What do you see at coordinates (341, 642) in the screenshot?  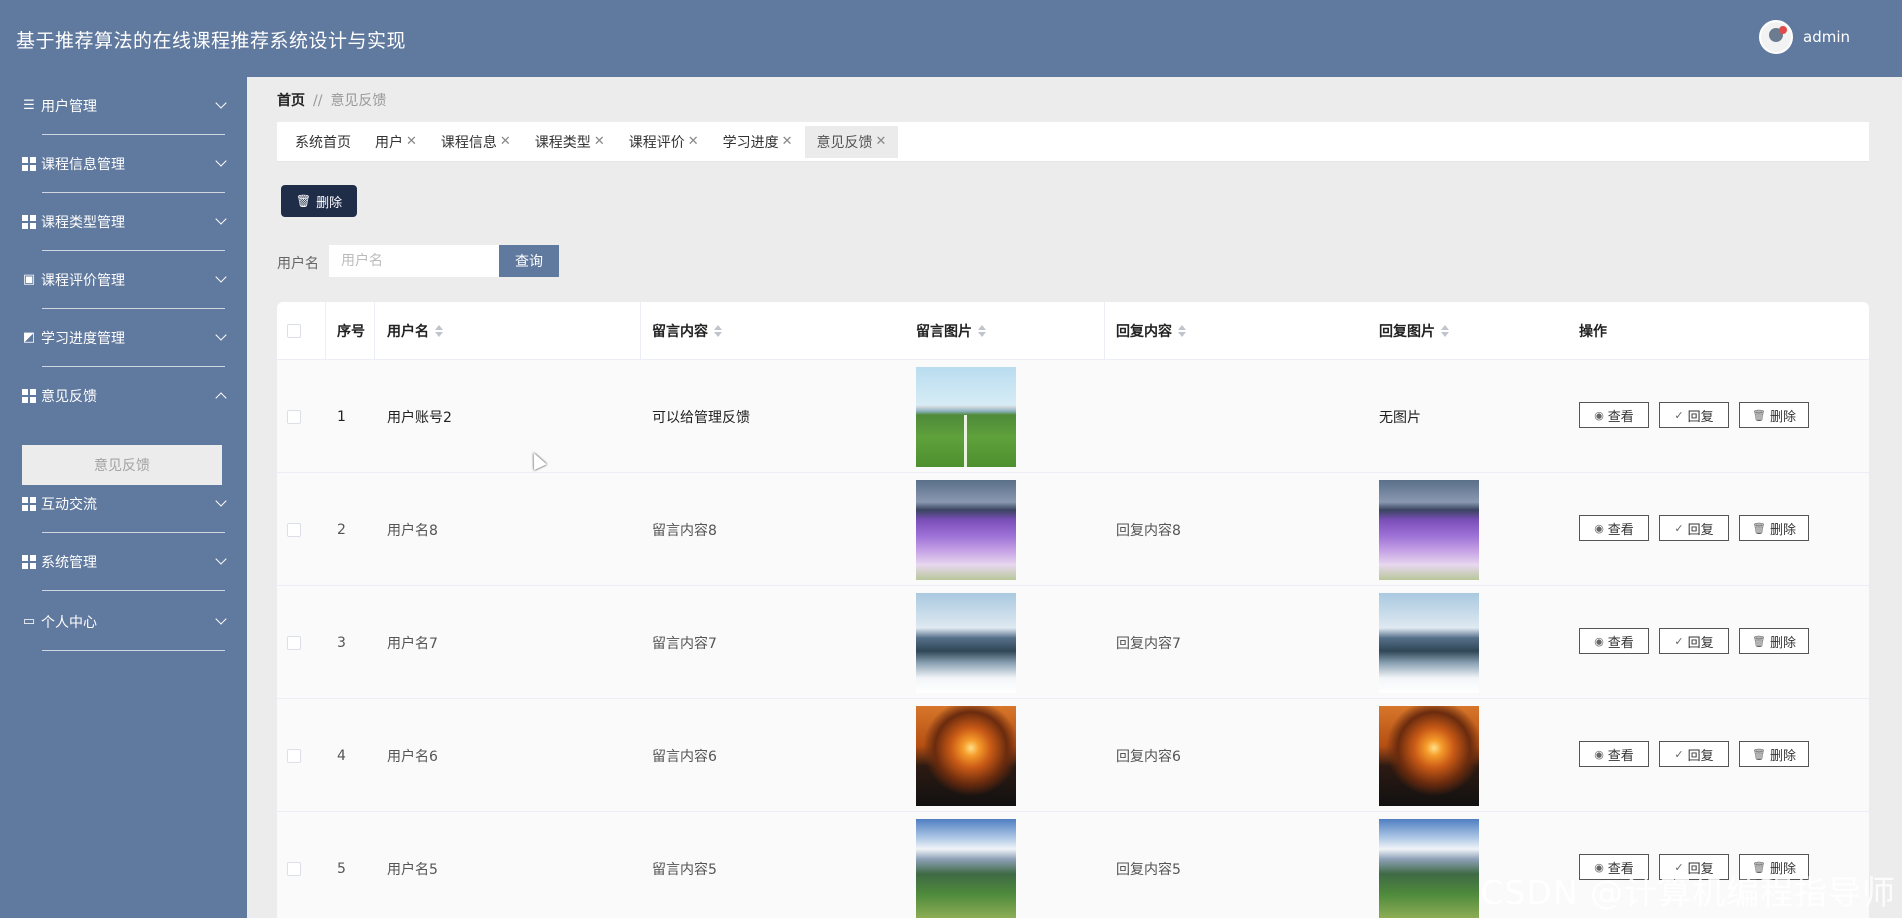 I see `row-index: 3` at bounding box center [341, 642].